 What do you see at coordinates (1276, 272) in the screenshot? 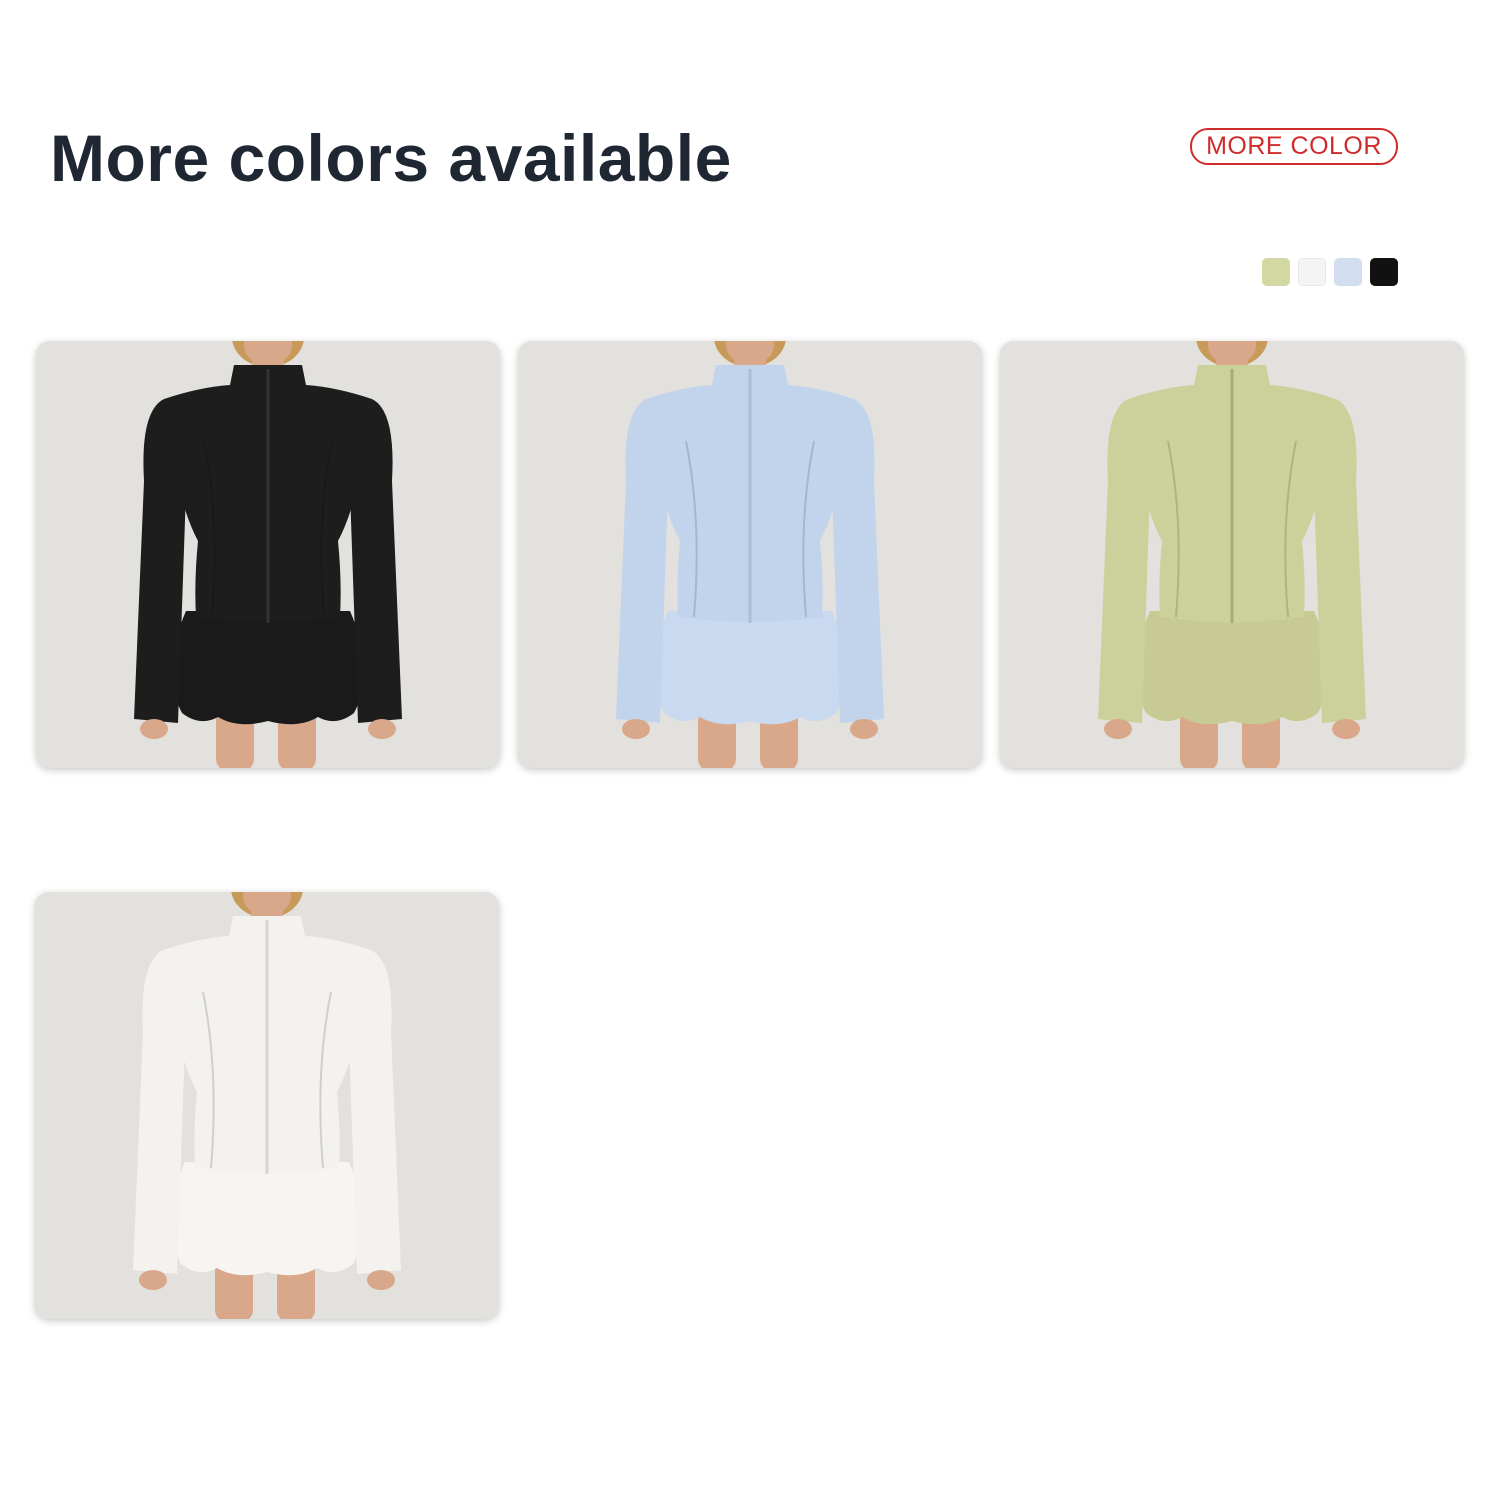
I see `swatch-sage-green` at bounding box center [1276, 272].